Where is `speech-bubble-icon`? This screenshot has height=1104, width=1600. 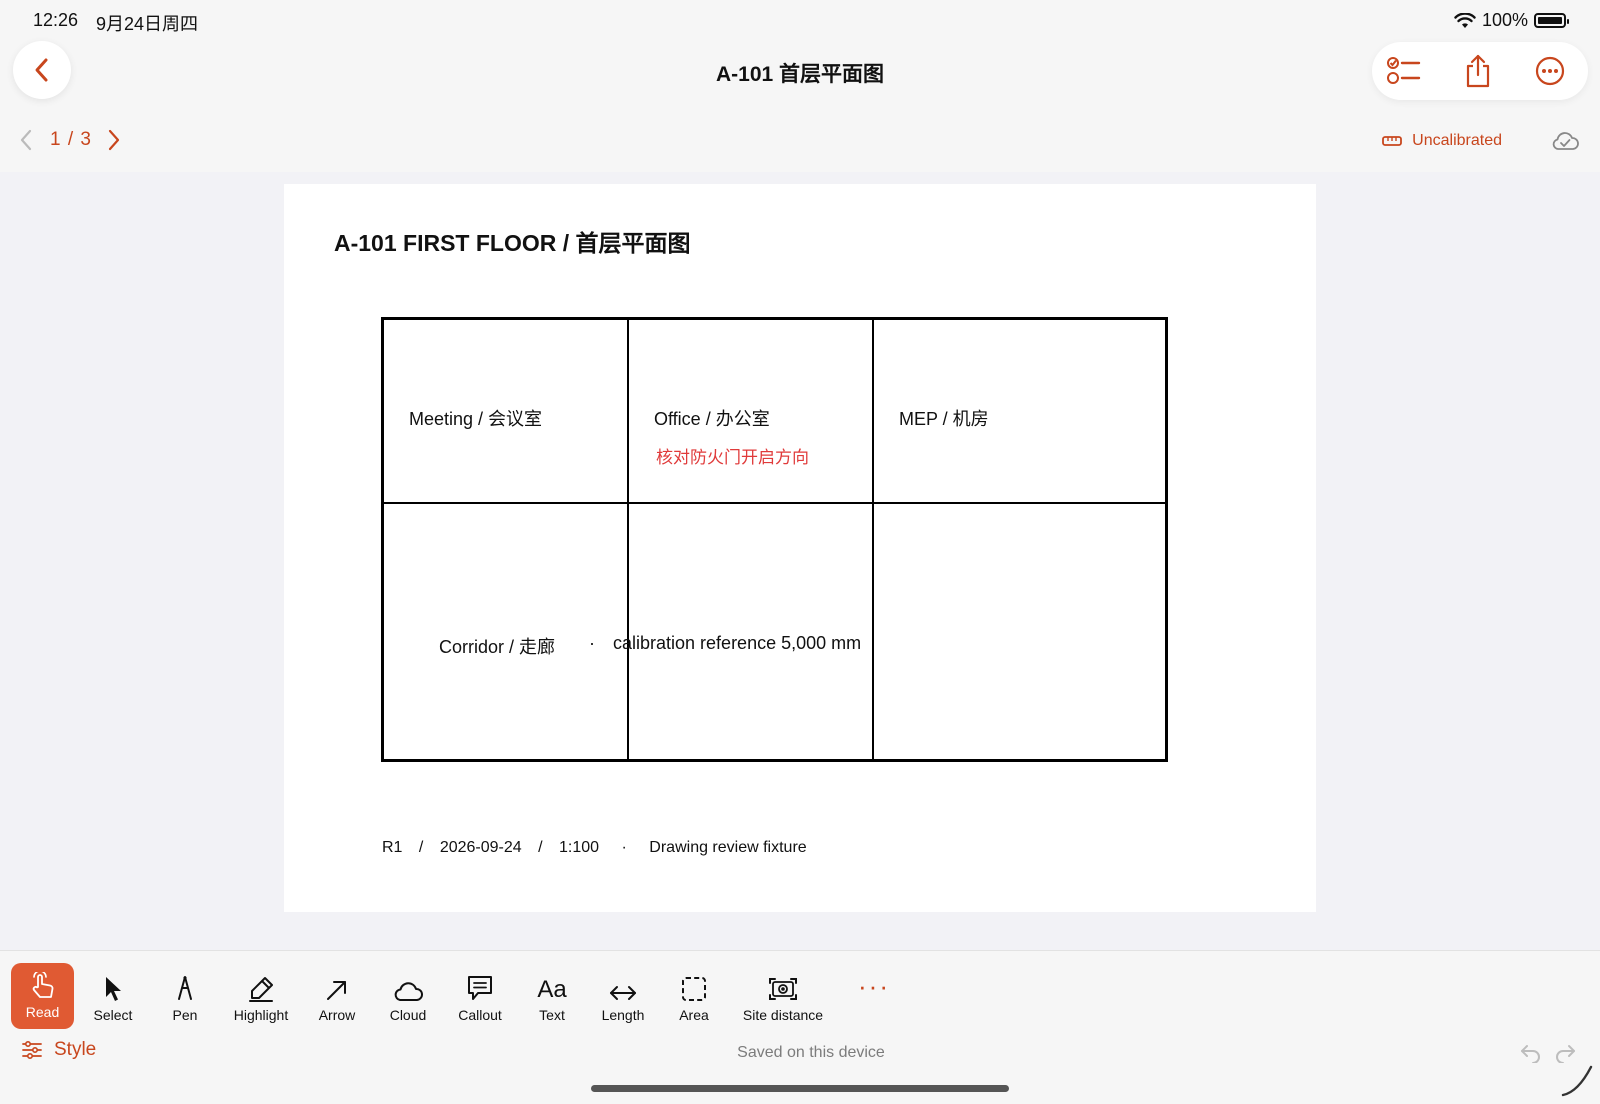 speech-bubble-icon is located at coordinates (480, 988).